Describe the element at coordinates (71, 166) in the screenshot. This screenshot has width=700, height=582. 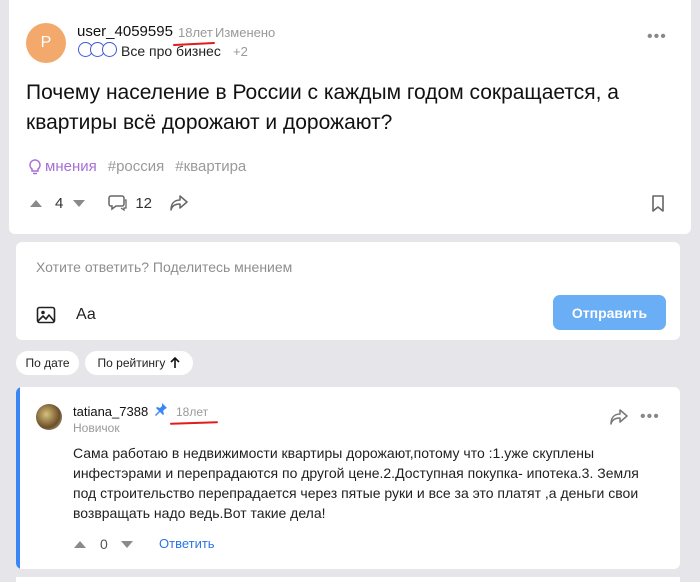
I see `tag-label: мнения` at that location.